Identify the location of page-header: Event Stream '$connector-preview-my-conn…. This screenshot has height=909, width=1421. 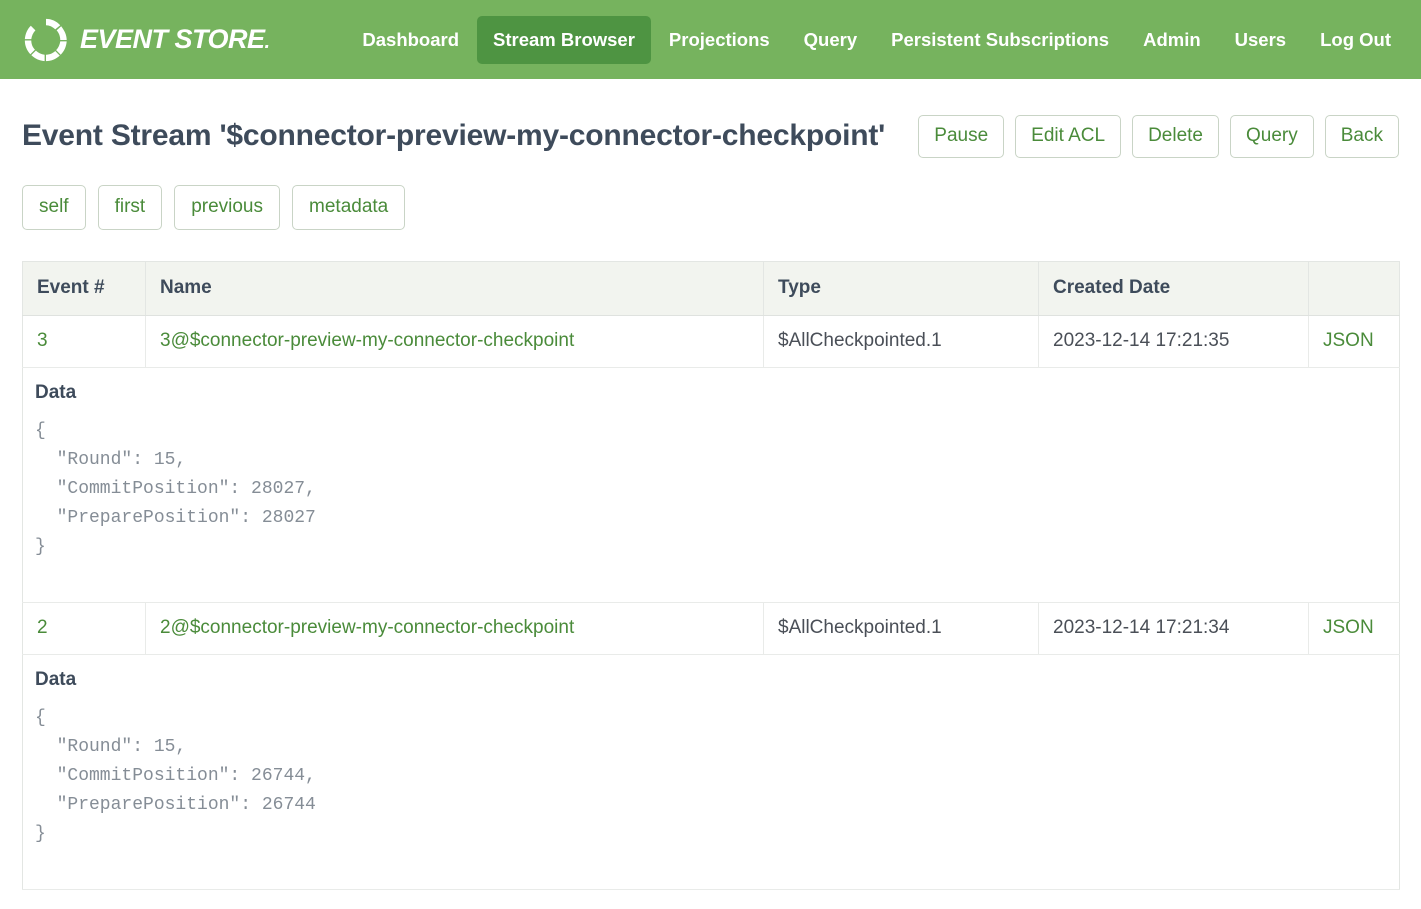
(710, 118).